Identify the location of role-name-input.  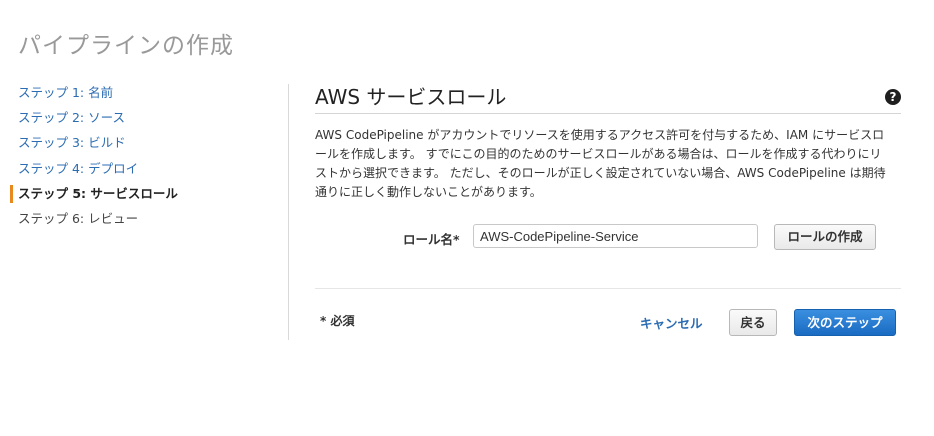
(615, 236).